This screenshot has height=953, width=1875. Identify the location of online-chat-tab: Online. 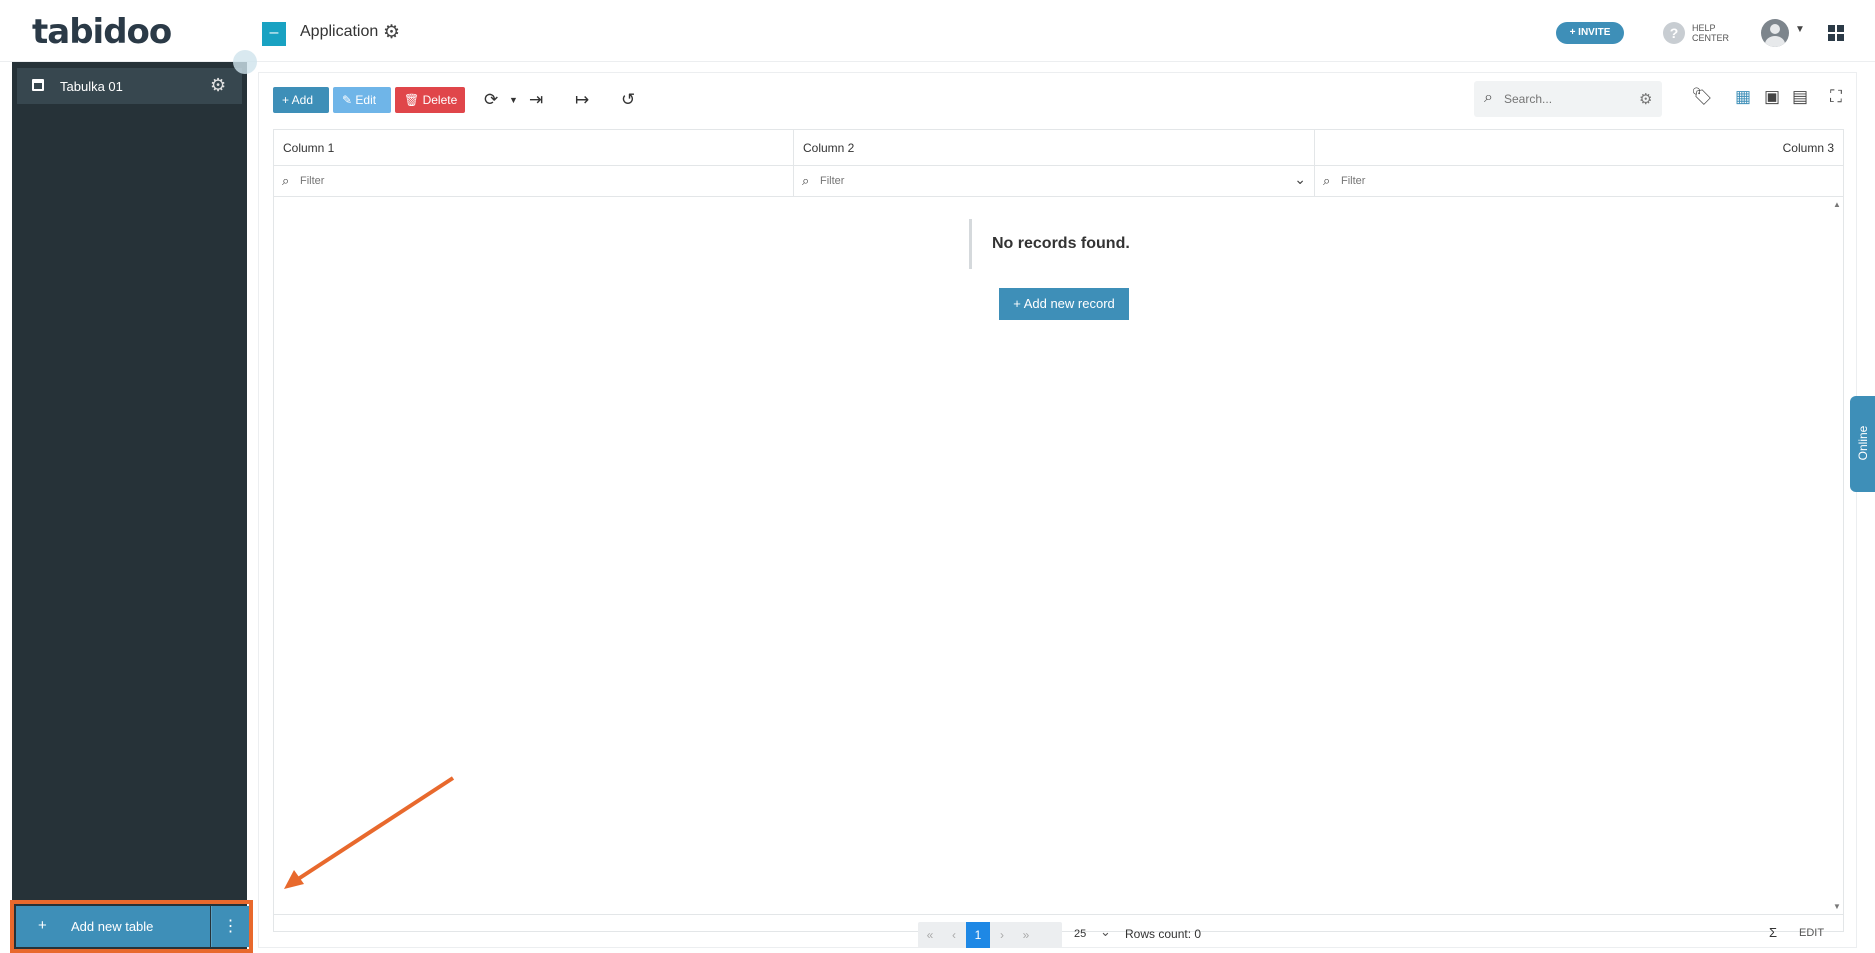
(1862, 444).